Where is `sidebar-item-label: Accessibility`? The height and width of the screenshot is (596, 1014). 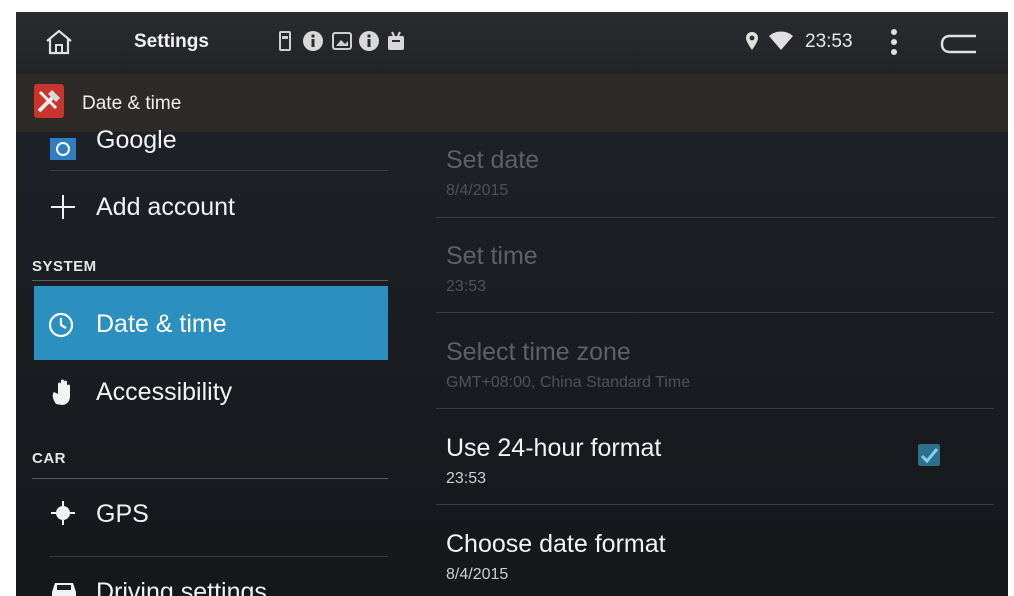 sidebar-item-label: Accessibility is located at coordinates (164, 392).